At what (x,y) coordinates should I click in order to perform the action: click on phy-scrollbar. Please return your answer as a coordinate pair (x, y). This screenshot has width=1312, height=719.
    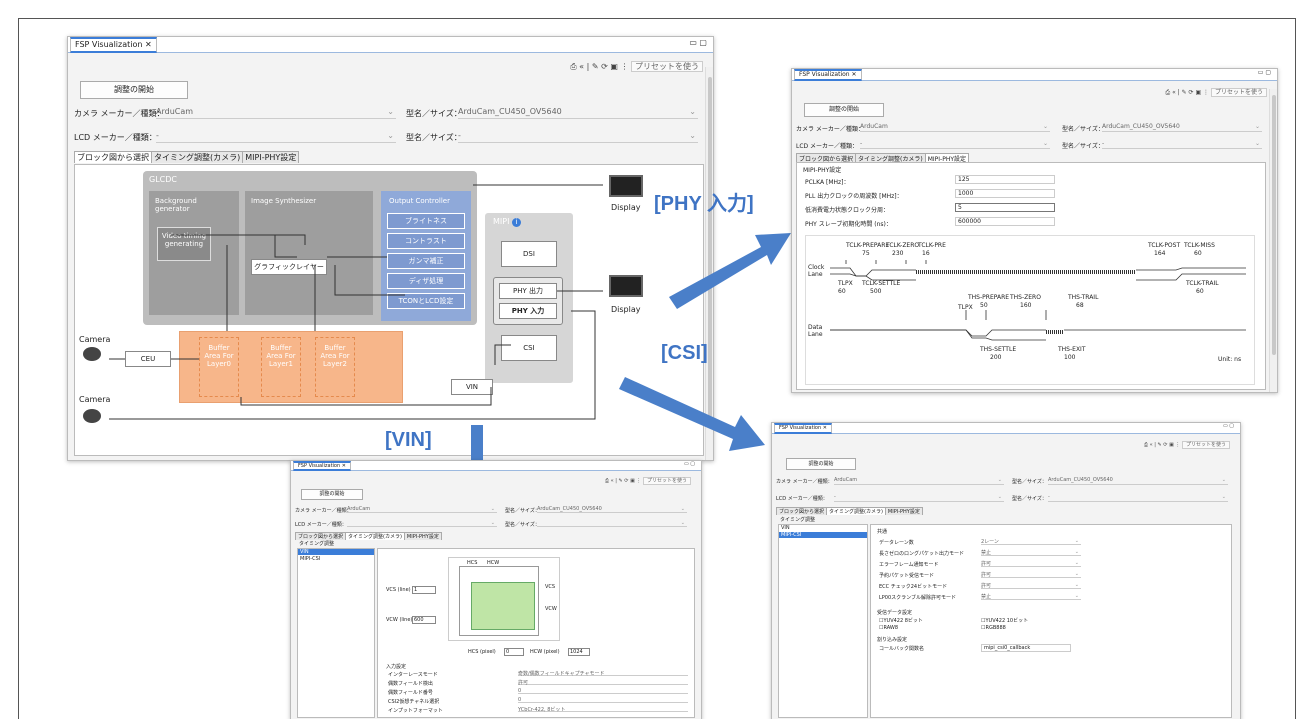
    Looking at the image, I should click on (1273, 240).